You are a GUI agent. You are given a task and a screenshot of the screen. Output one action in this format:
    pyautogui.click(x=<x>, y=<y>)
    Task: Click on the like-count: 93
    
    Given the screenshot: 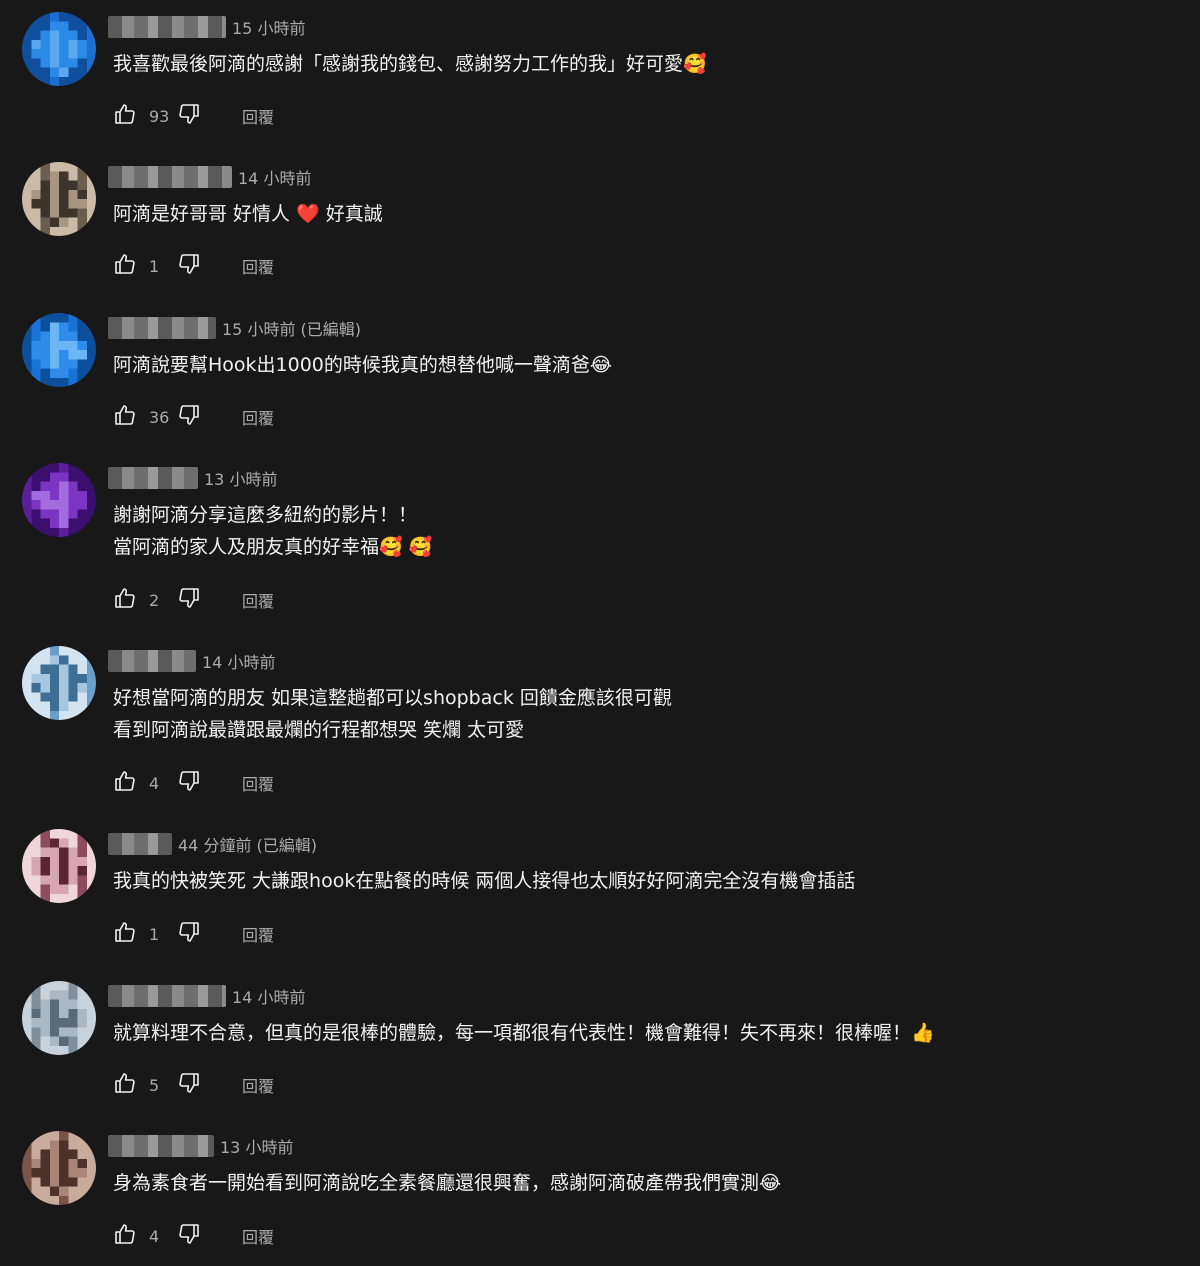 What is the action you would take?
    pyautogui.click(x=159, y=116)
    